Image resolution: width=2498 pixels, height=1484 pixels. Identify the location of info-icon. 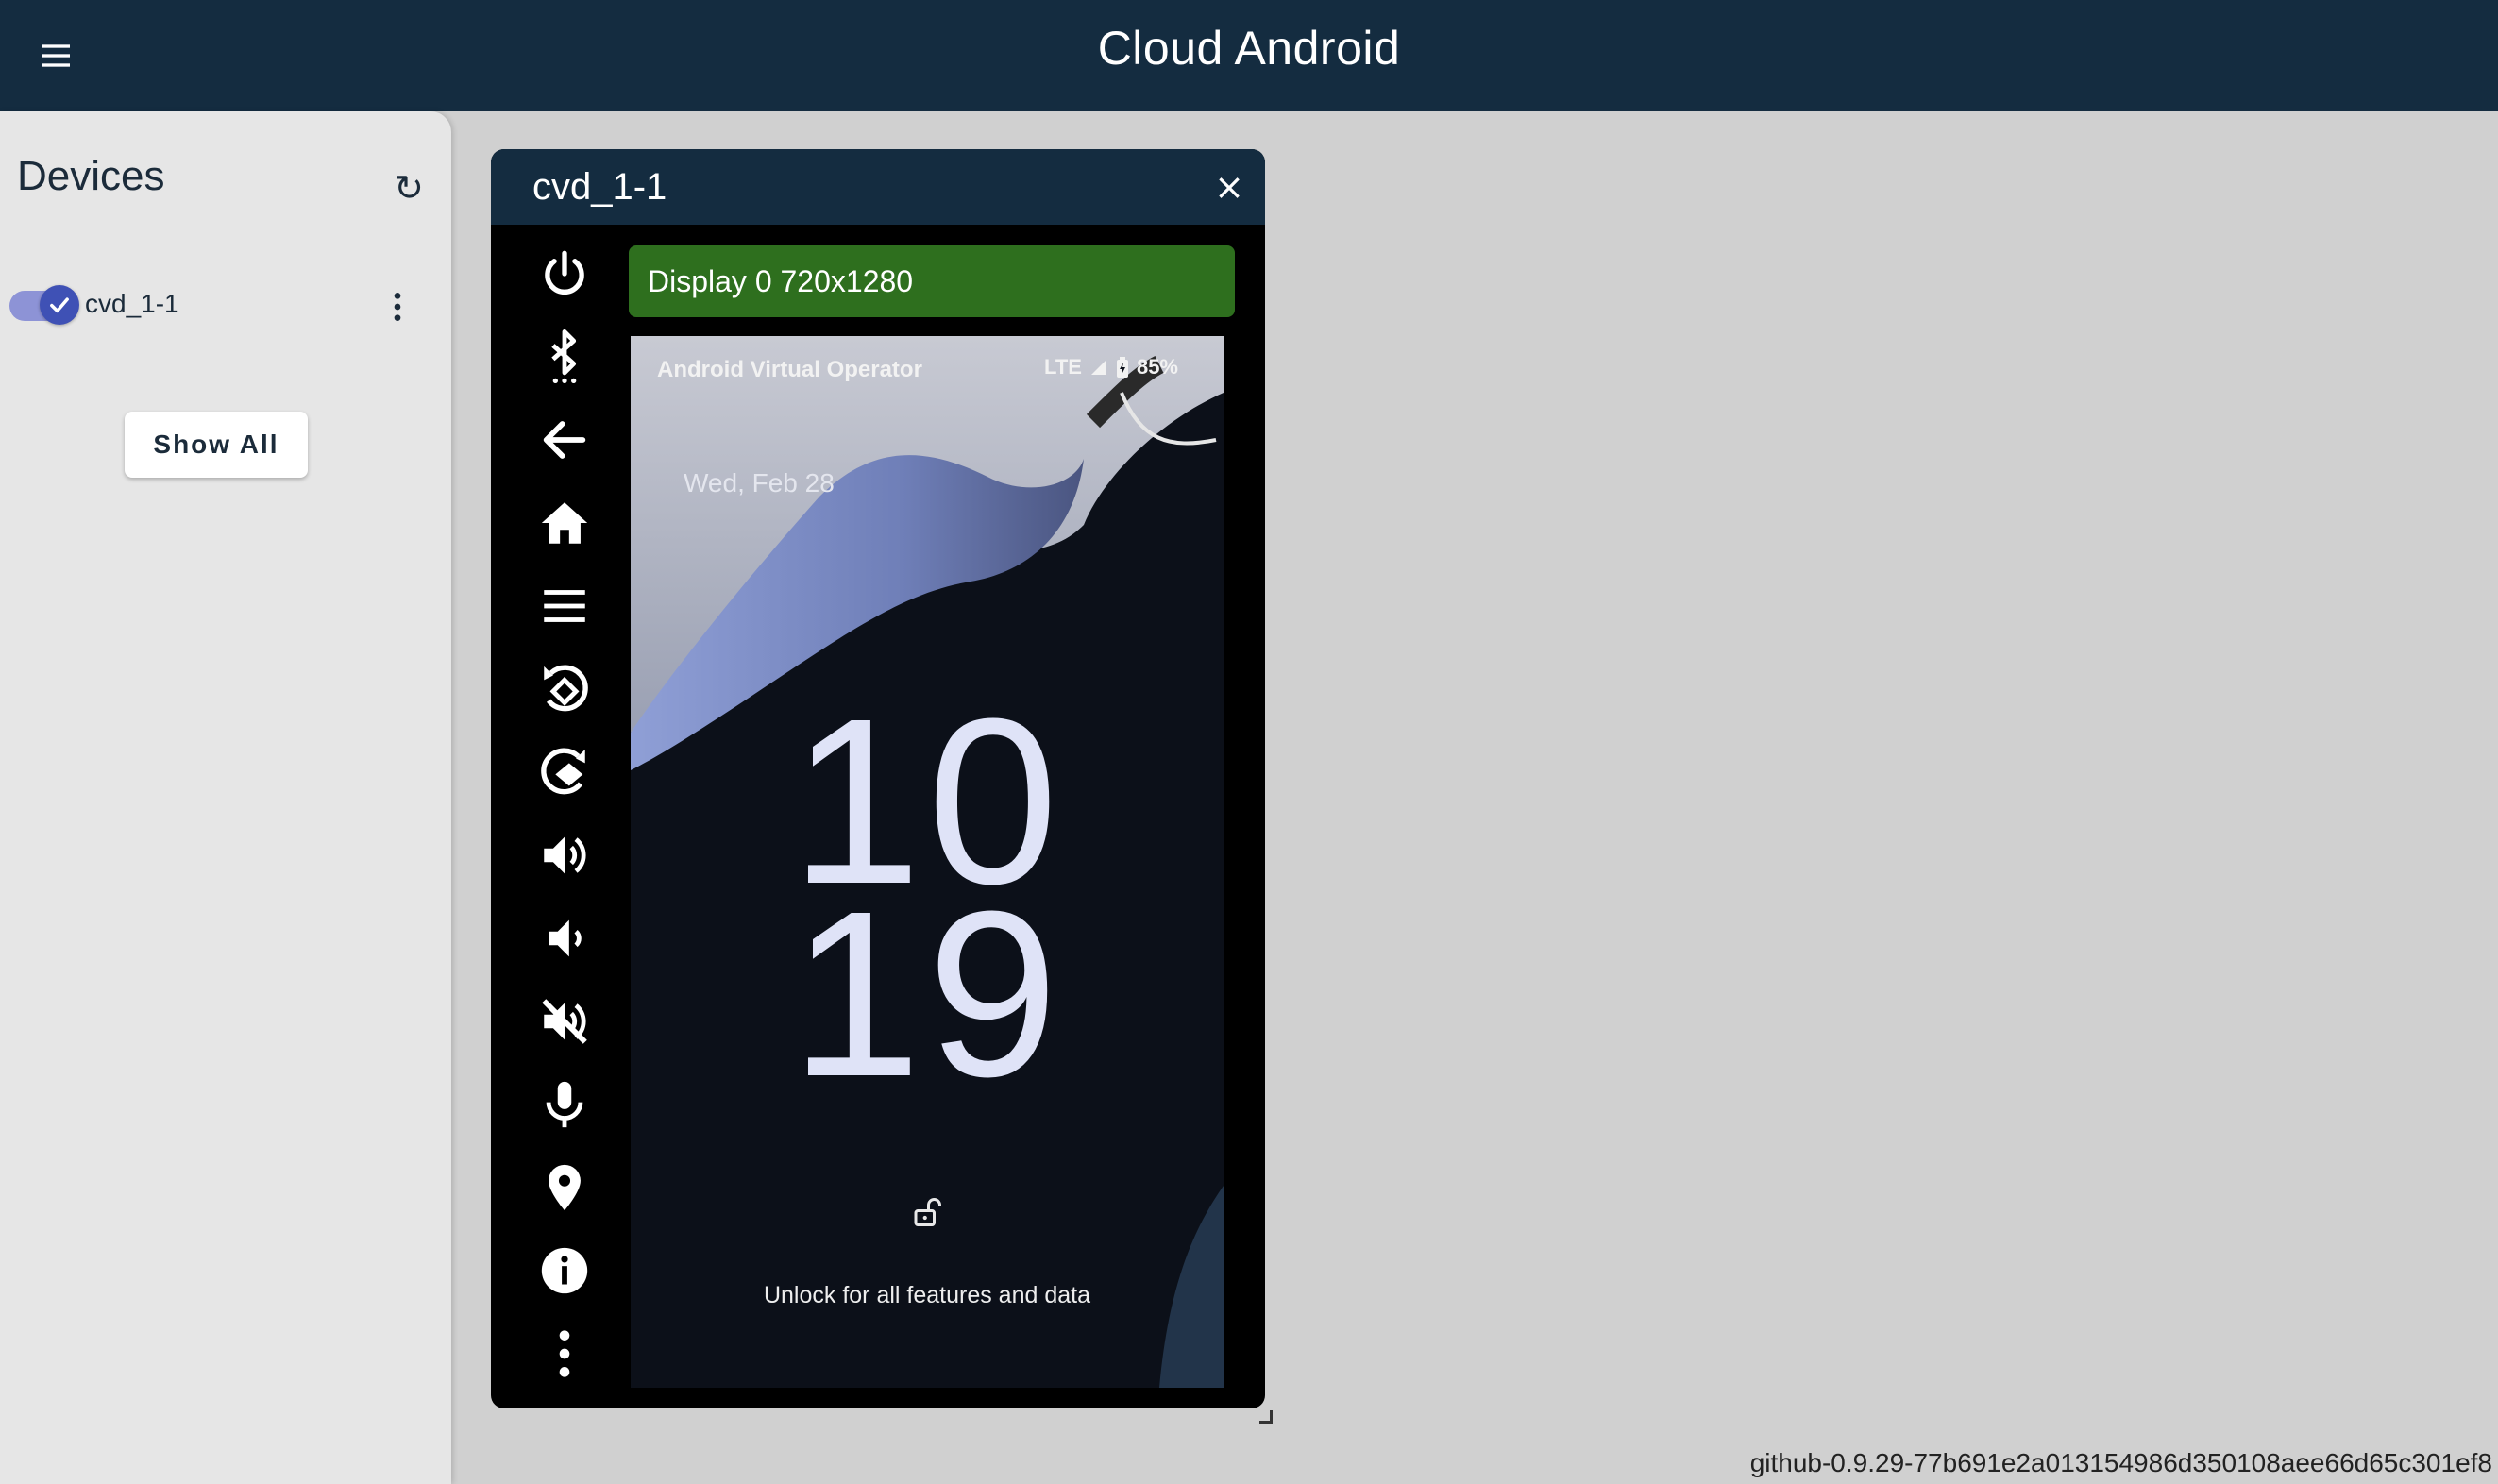
(565, 1270).